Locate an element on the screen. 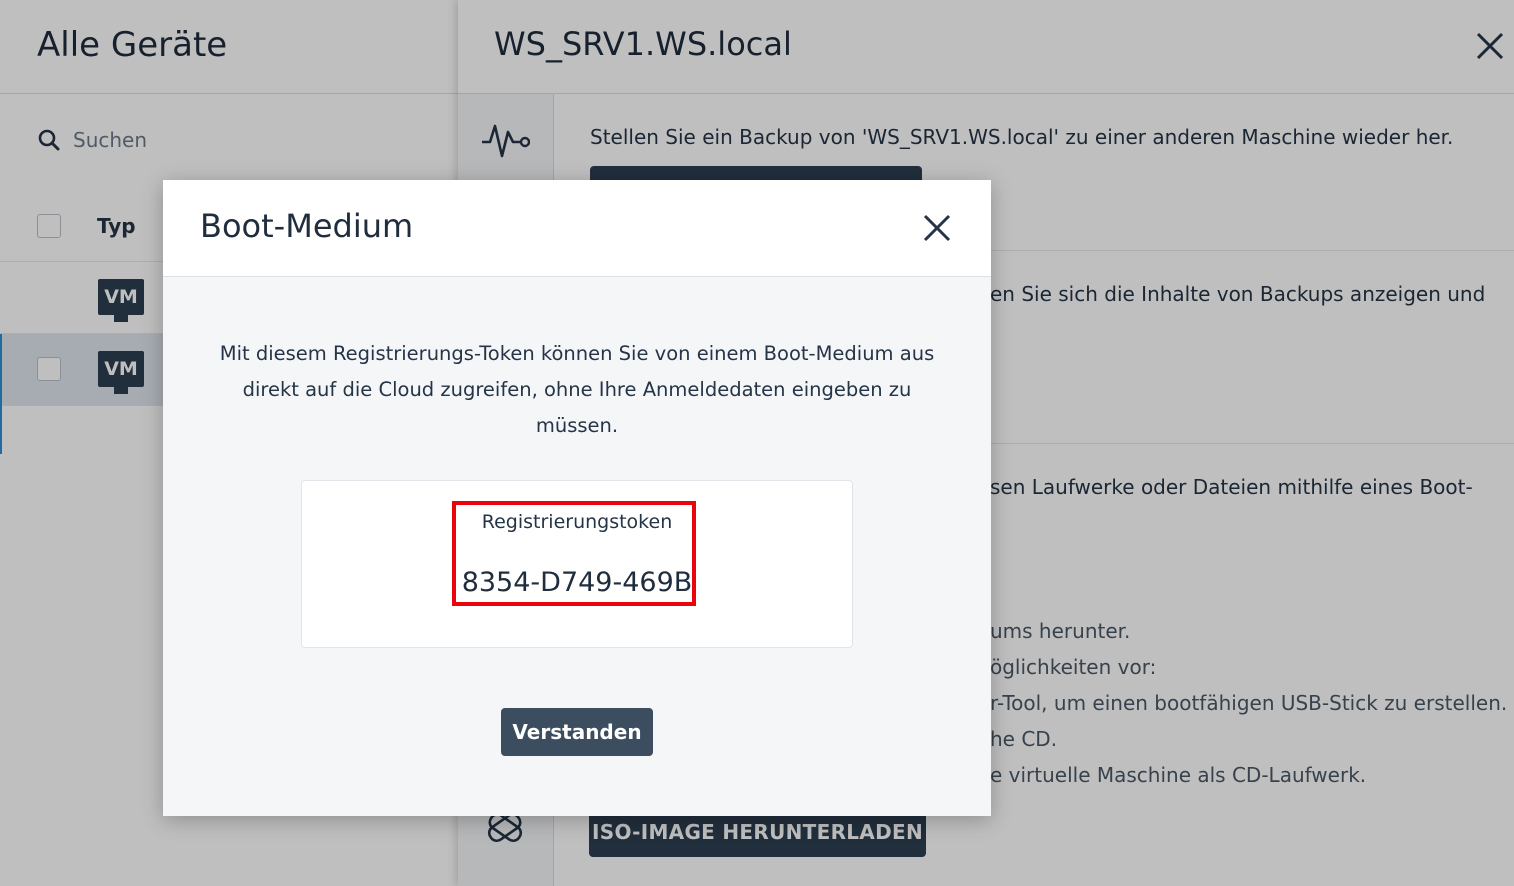 This screenshot has height=886, width=1514. registration-token: 8354-D749-469B is located at coordinates (577, 582).